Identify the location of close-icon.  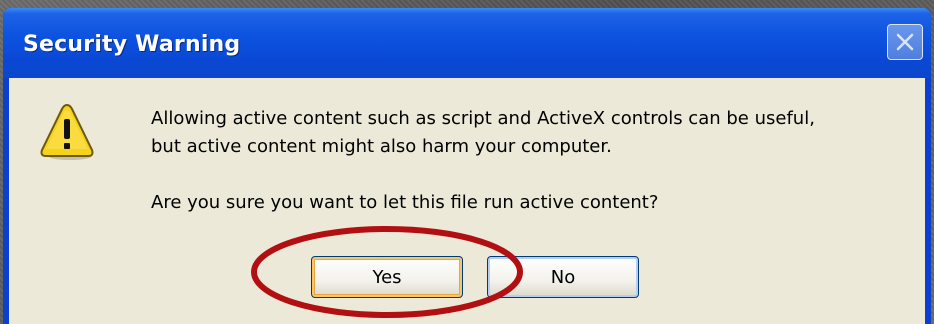
(905, 42).